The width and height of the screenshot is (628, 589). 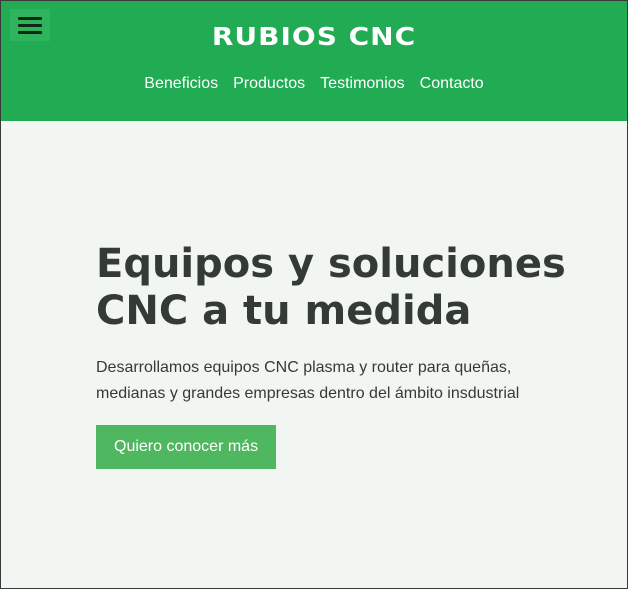 I want to click on nav-link-beneficios: Beneficios, so click(x=181, y=84).